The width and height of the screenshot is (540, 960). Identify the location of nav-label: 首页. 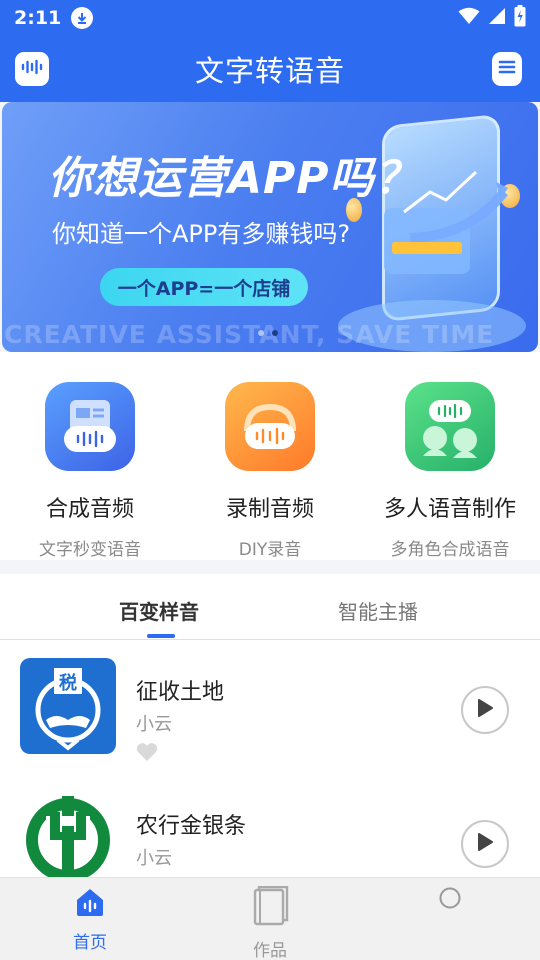
(90, 943).